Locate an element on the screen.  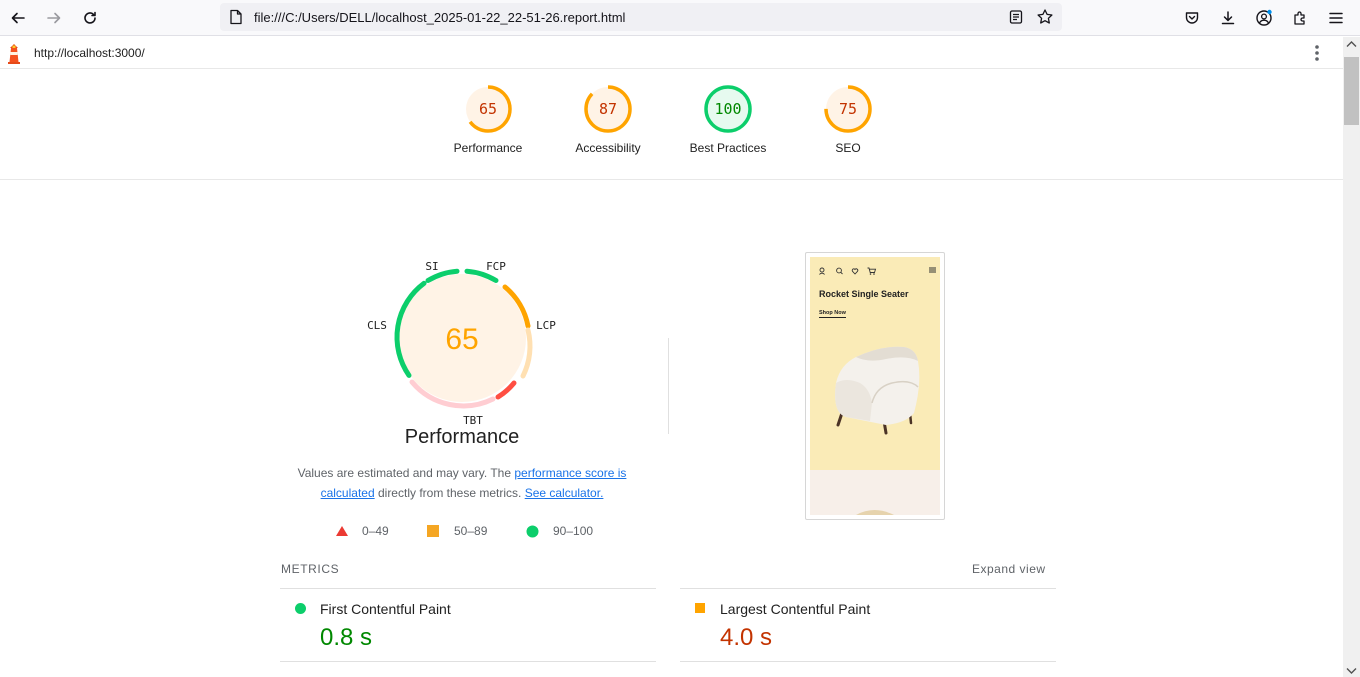
scroll-up-icon is located at coordinates (1351, 44).